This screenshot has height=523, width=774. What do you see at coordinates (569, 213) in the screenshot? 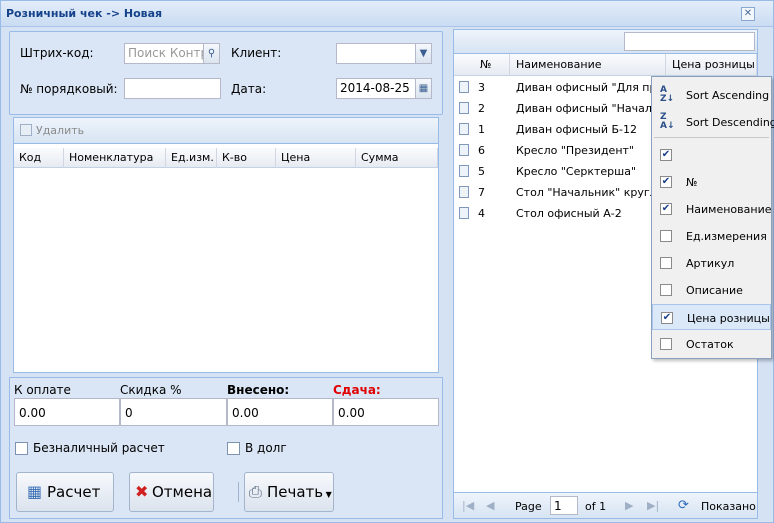
I see `row-name: Стол офисный А-2` at bounding box center [569, 213].